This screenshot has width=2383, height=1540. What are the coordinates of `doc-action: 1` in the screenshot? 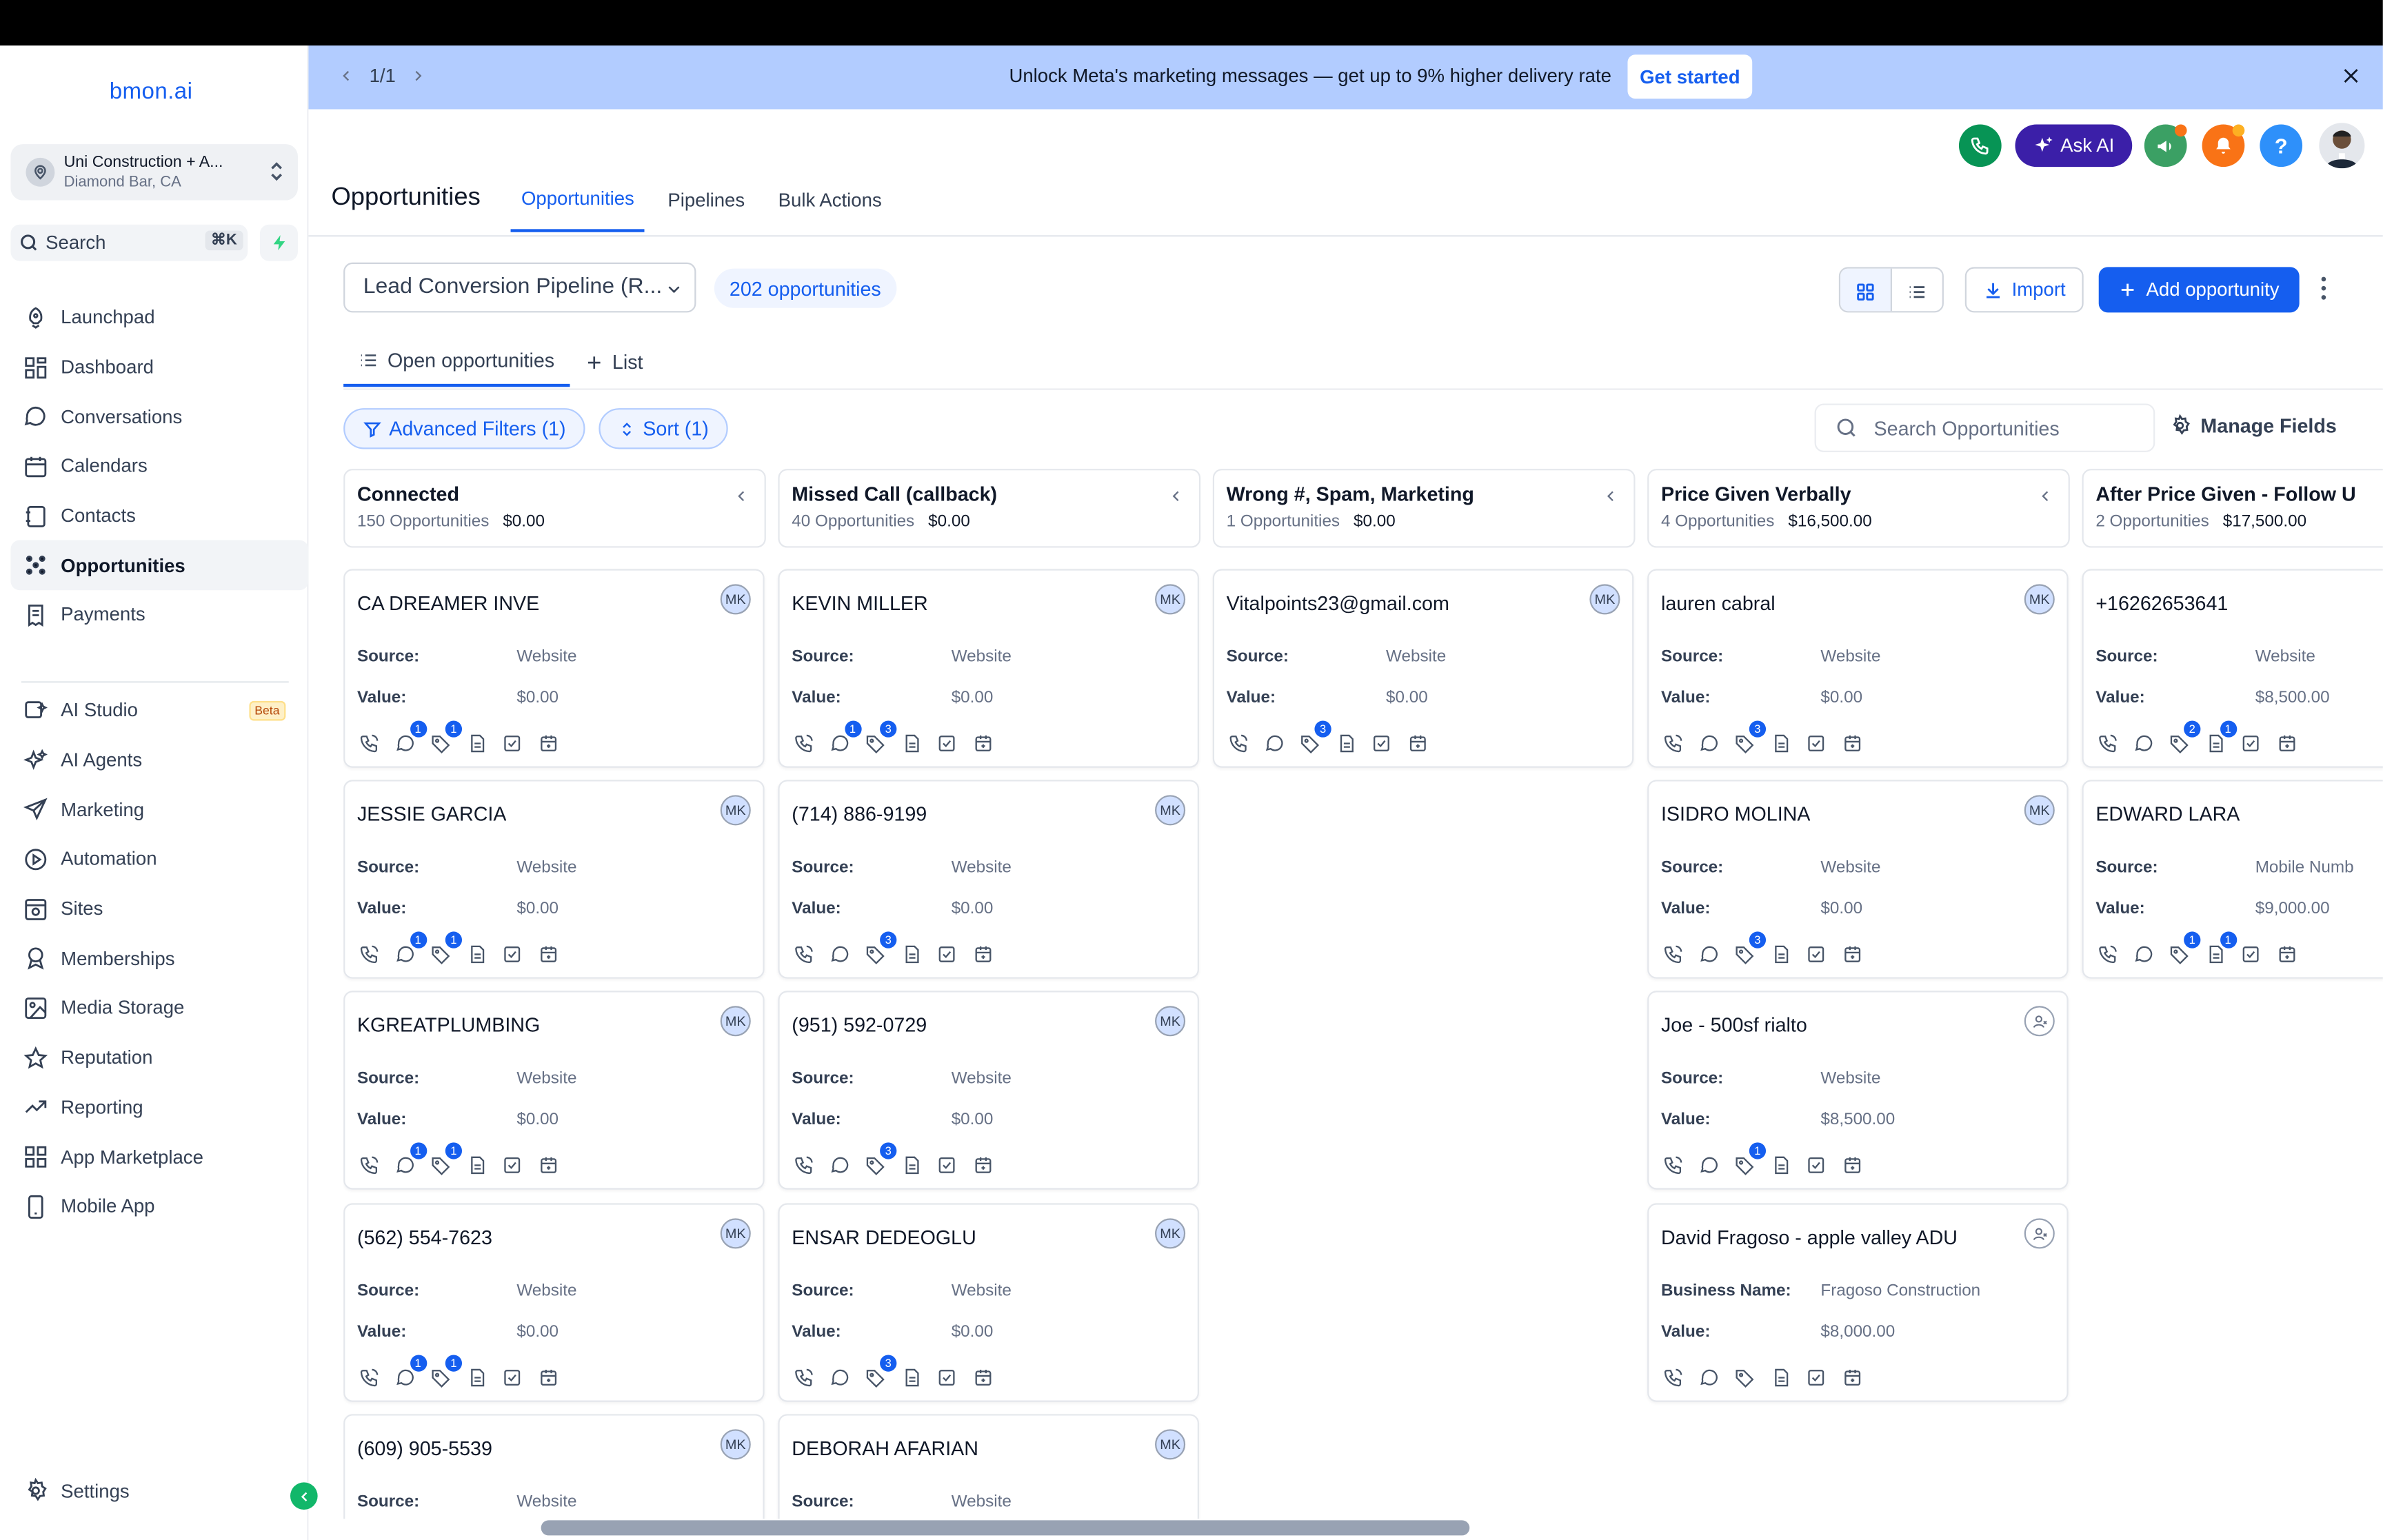 It's located at (2220, 738).